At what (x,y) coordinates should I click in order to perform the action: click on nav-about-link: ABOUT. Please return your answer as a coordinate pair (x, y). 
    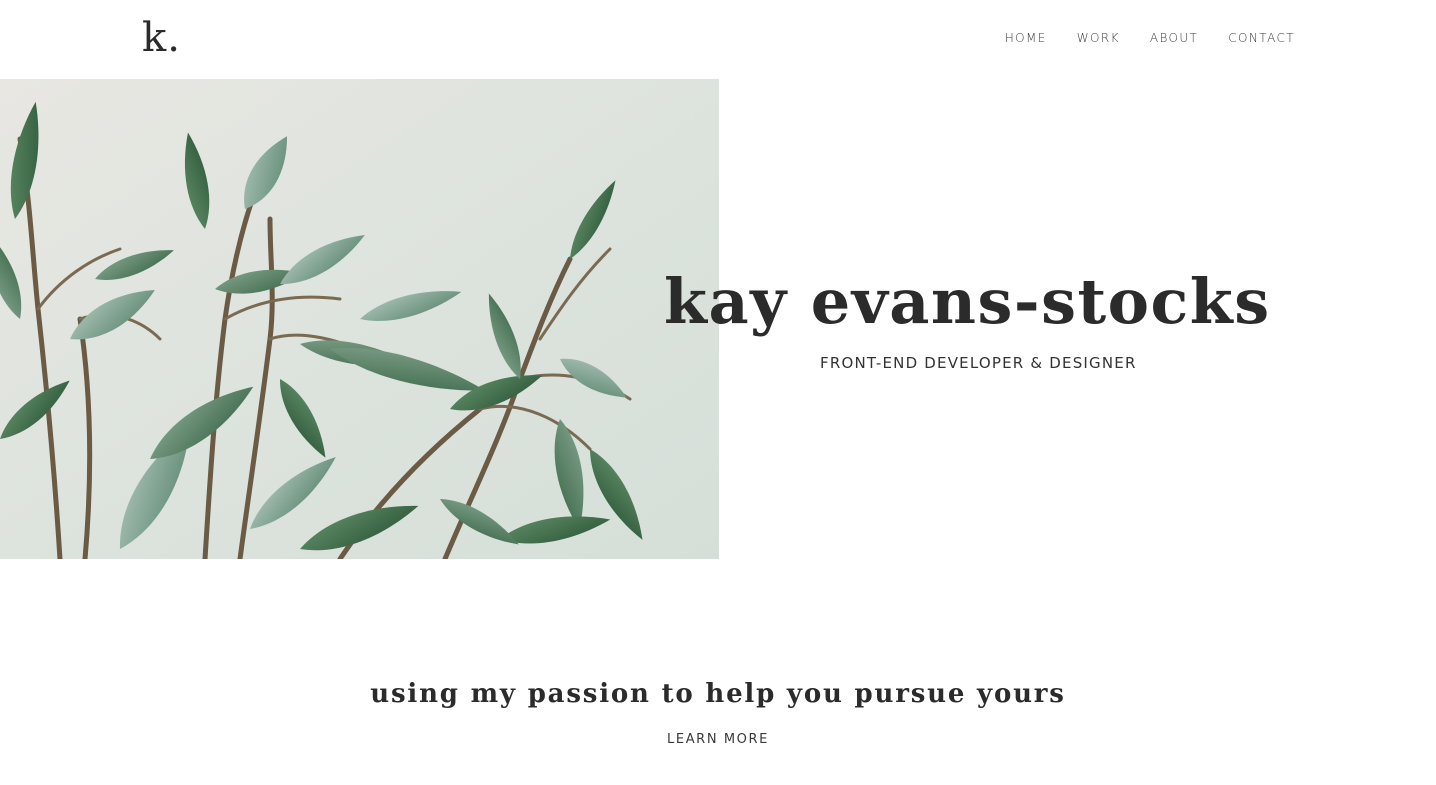
    Looking at the image, I should click on (1174, 38).